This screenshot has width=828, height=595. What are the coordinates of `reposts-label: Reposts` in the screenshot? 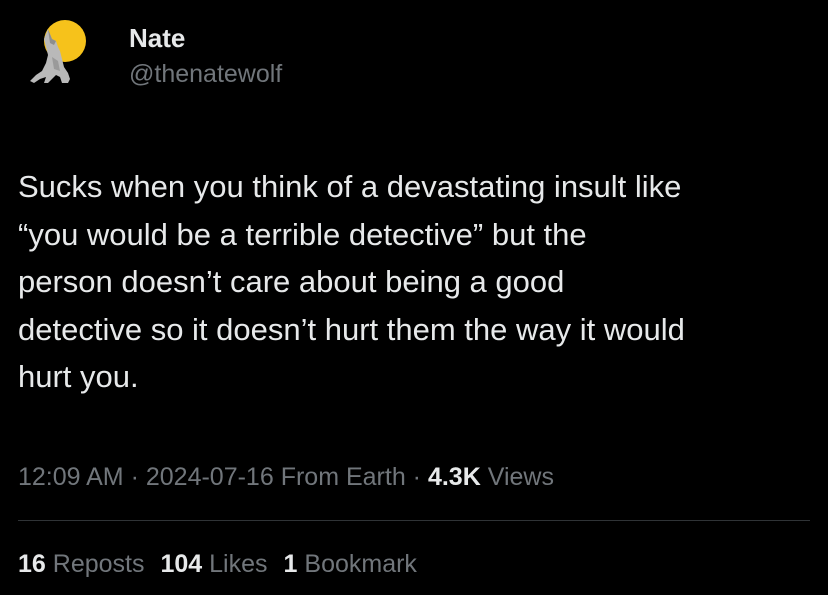 It's located at (98, 564).